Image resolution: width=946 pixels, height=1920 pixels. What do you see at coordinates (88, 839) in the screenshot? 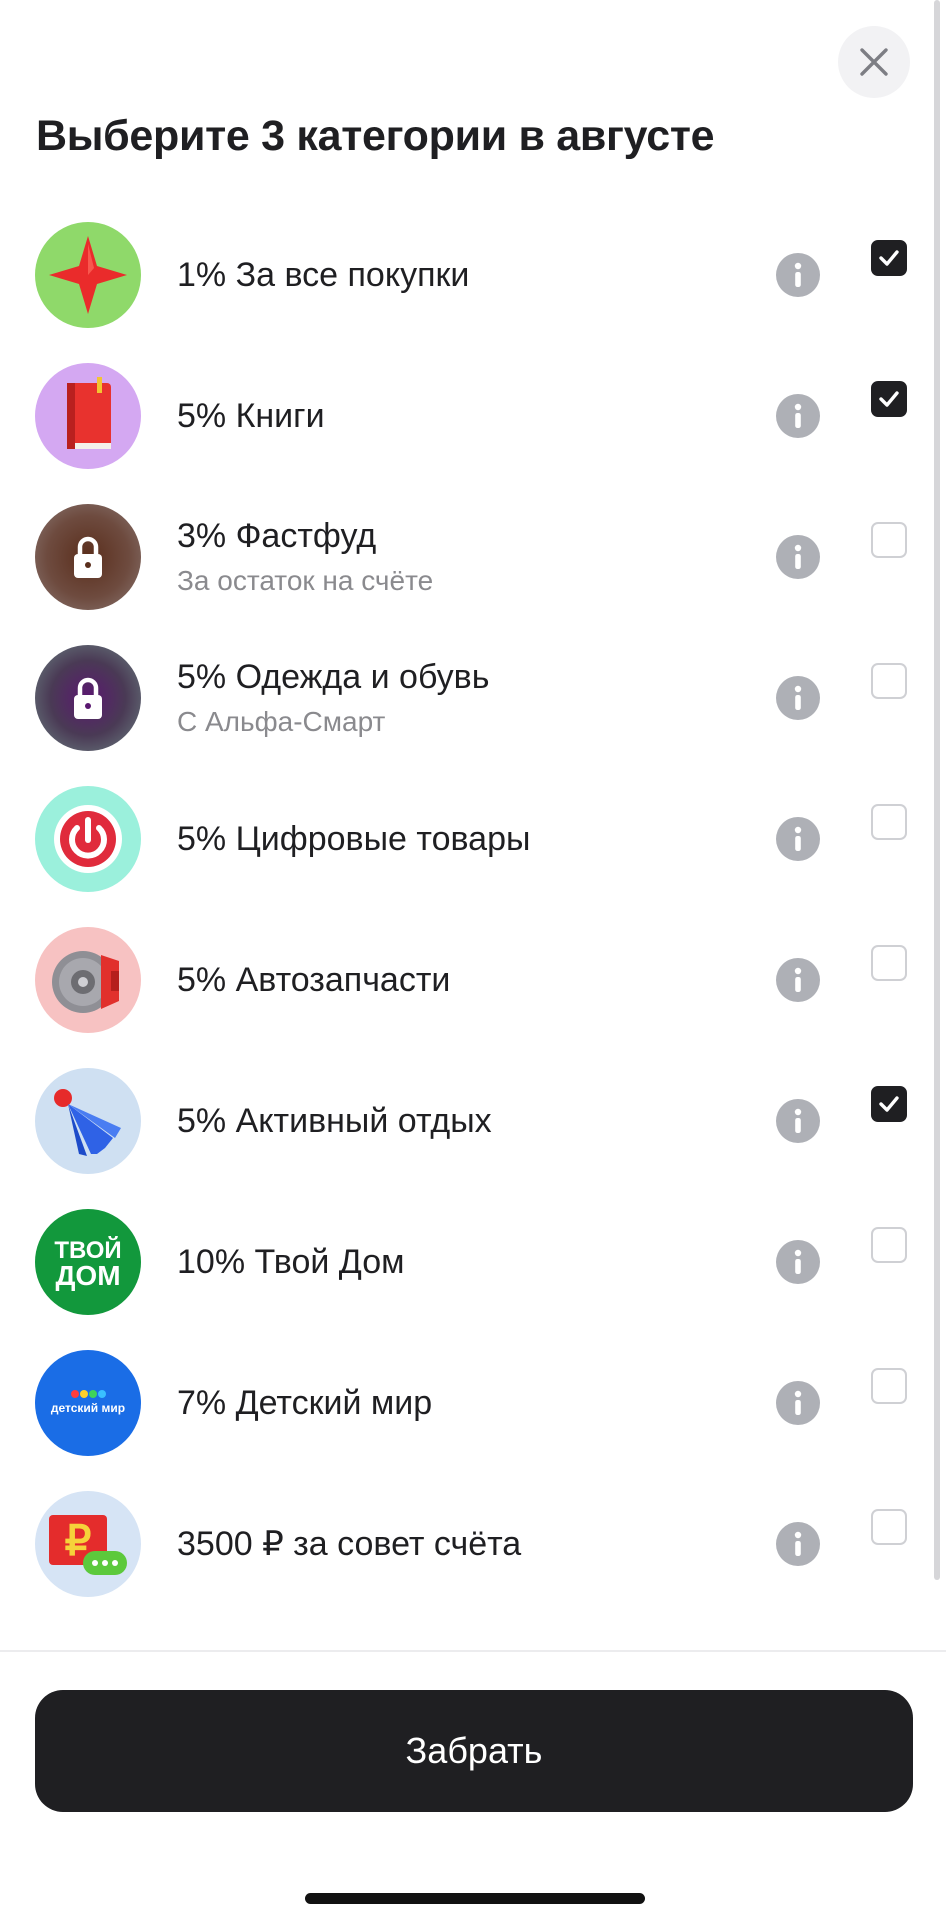
I see `power-icon` at bounding box center [88, 839].